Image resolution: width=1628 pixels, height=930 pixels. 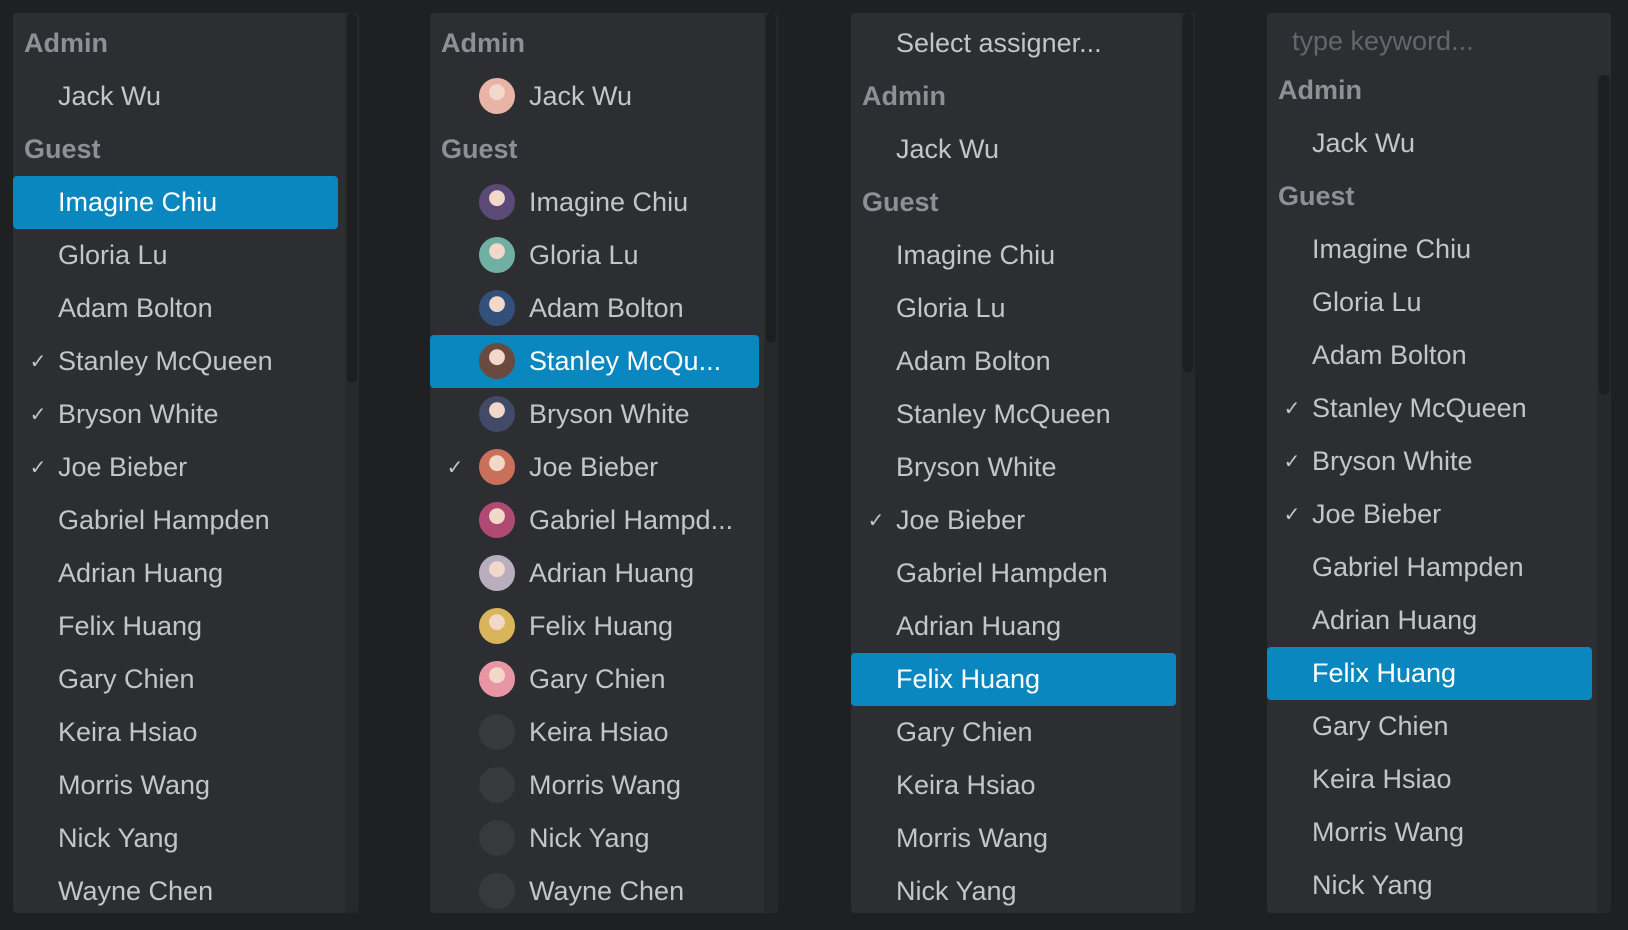 What do you see at coordinates (607, 891) in the screenshot?
I see `option-label: Wayne Chen` at bounding box center [607, 891].